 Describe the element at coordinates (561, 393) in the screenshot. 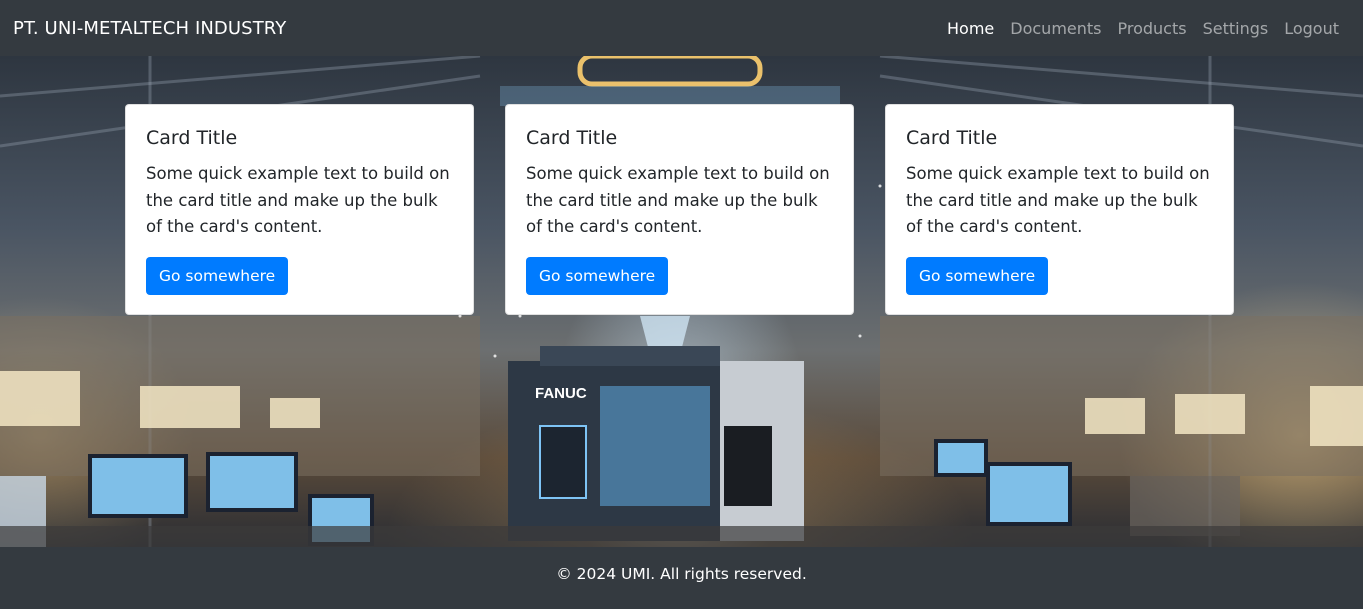

I see `machine-brand-label: FANUC` at that location.